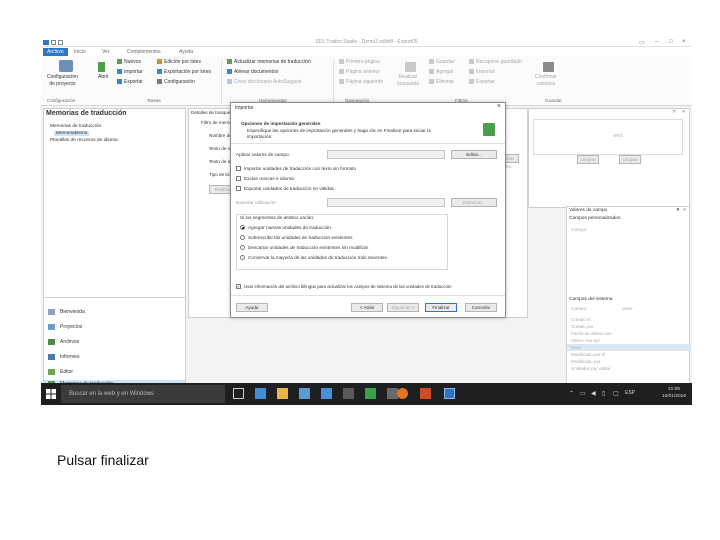 Image resolution: width=720 pixels, height=540 pixels. I want to click on align-documents-button: Alinear documentos, so click(252, 72).